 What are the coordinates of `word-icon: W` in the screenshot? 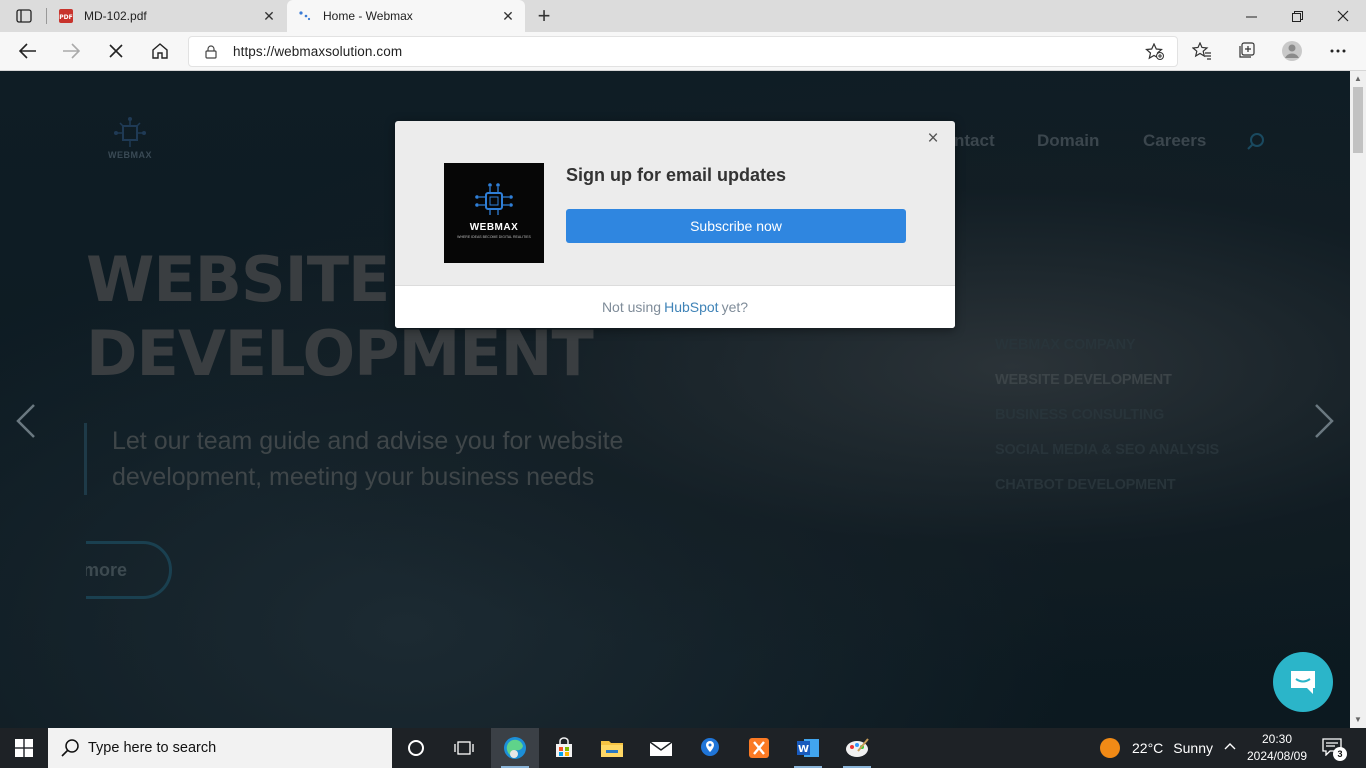 It's located at (808, 748).